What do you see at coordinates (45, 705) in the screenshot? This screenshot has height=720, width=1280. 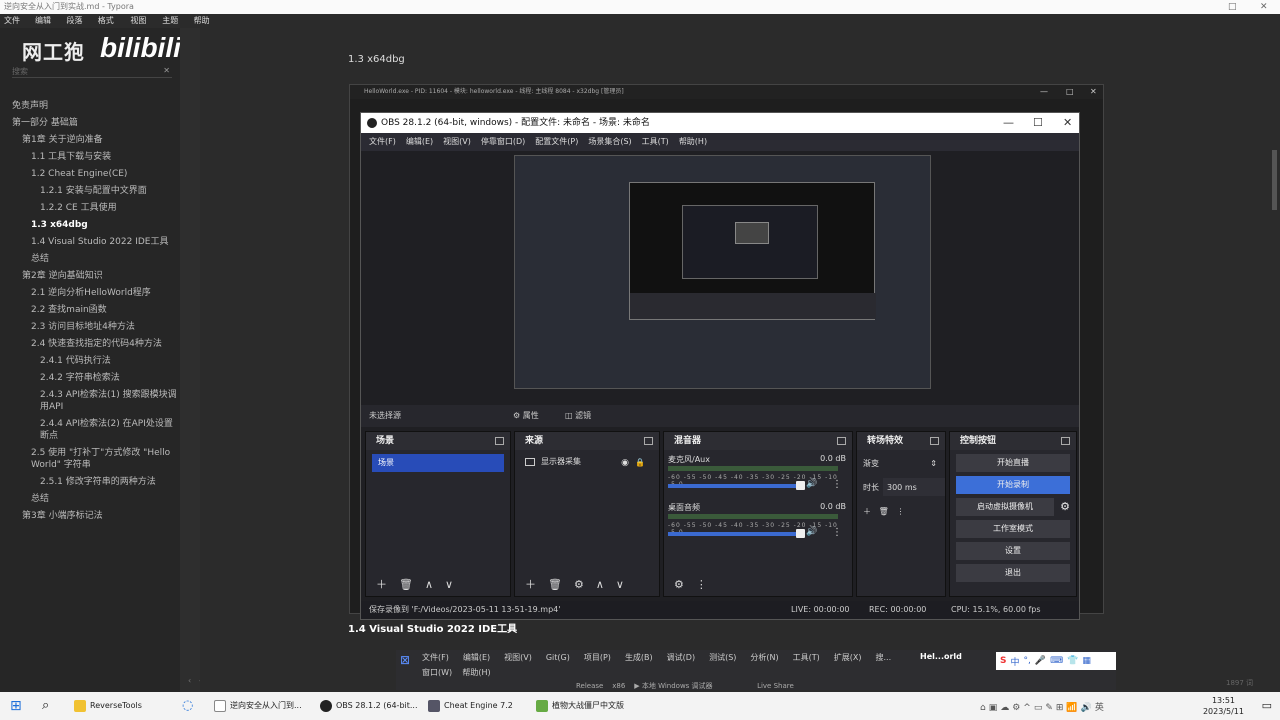 I see `search-icon: ⌕` at bounding box center [45, 705].